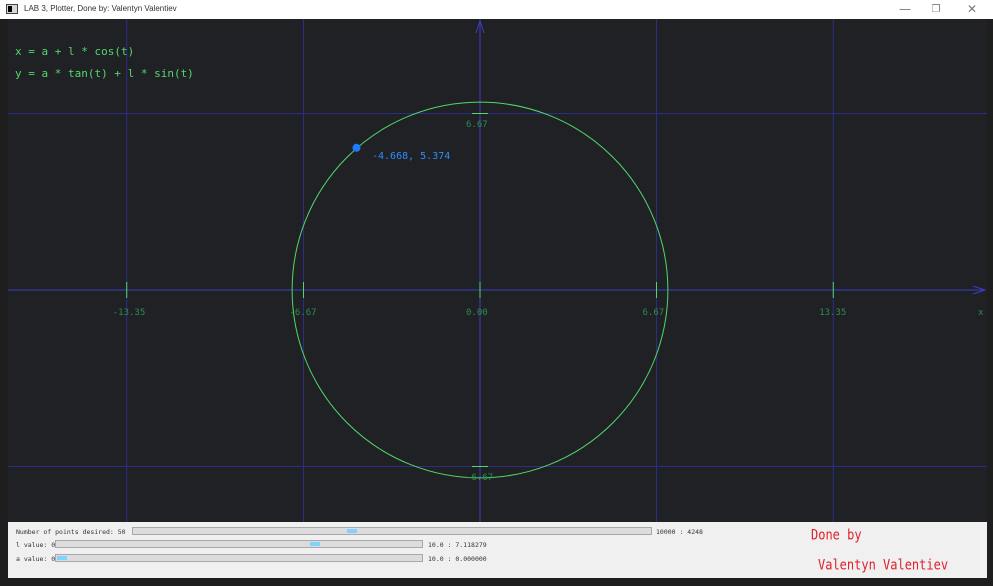  I want to click on a-value-slider, so click(239, 558).